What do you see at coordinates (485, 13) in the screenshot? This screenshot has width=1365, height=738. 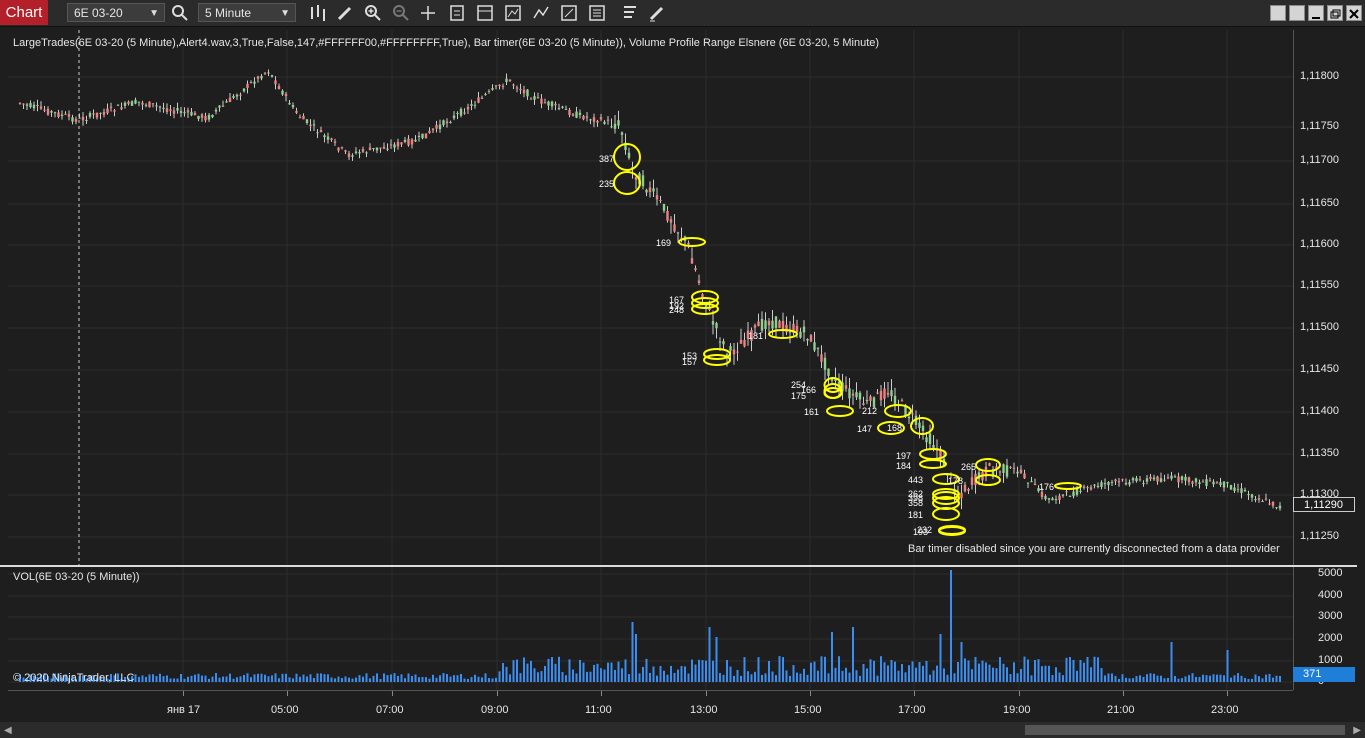 I see `data-box-icon` at bounding box center [485, 13].